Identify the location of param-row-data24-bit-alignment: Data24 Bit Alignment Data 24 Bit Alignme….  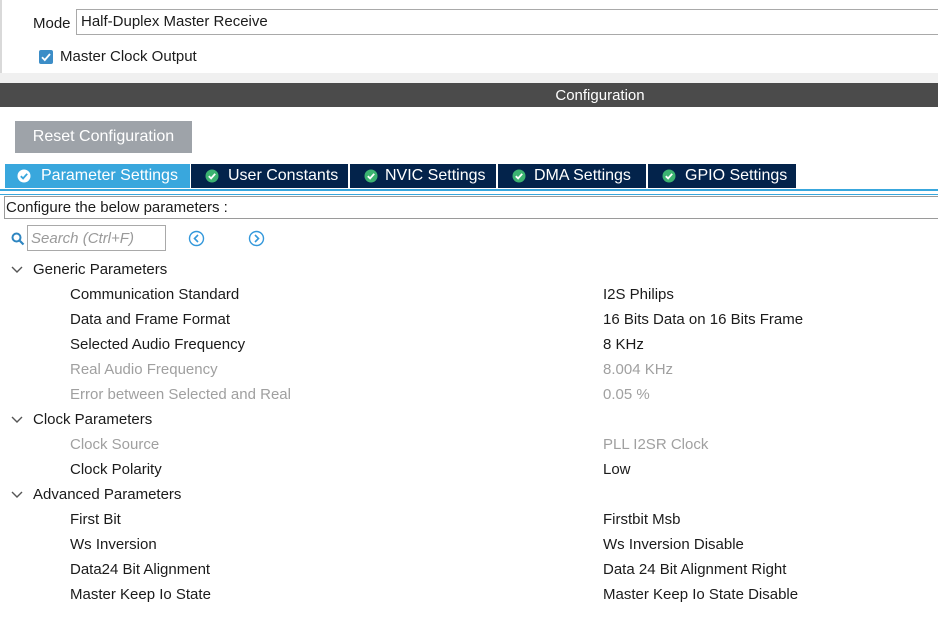
(469, 569).